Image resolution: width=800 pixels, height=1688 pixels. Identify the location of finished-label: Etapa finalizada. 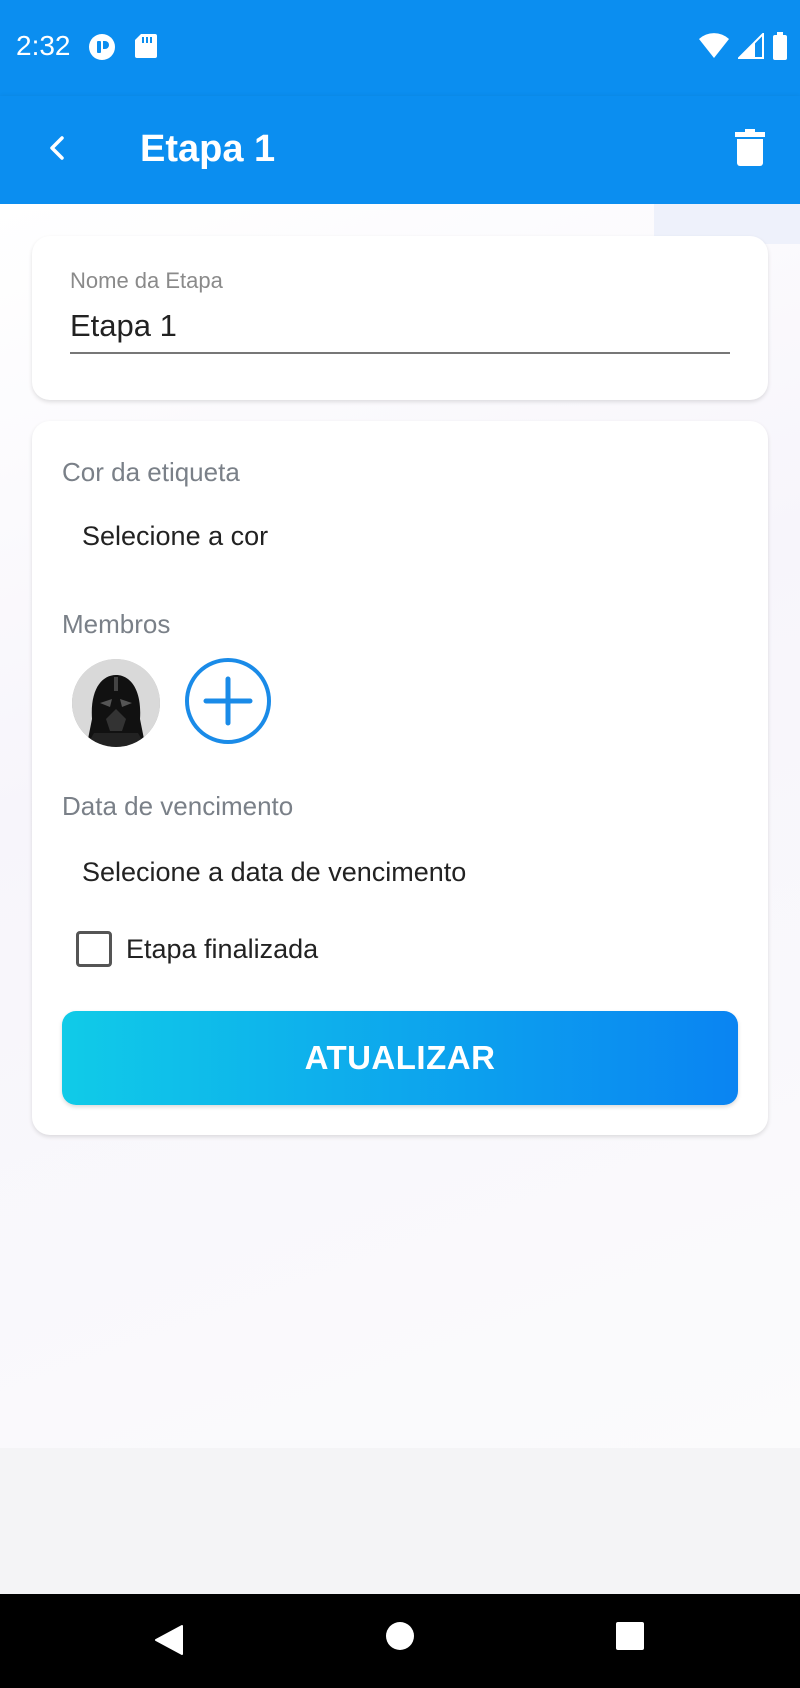
(222, 948).